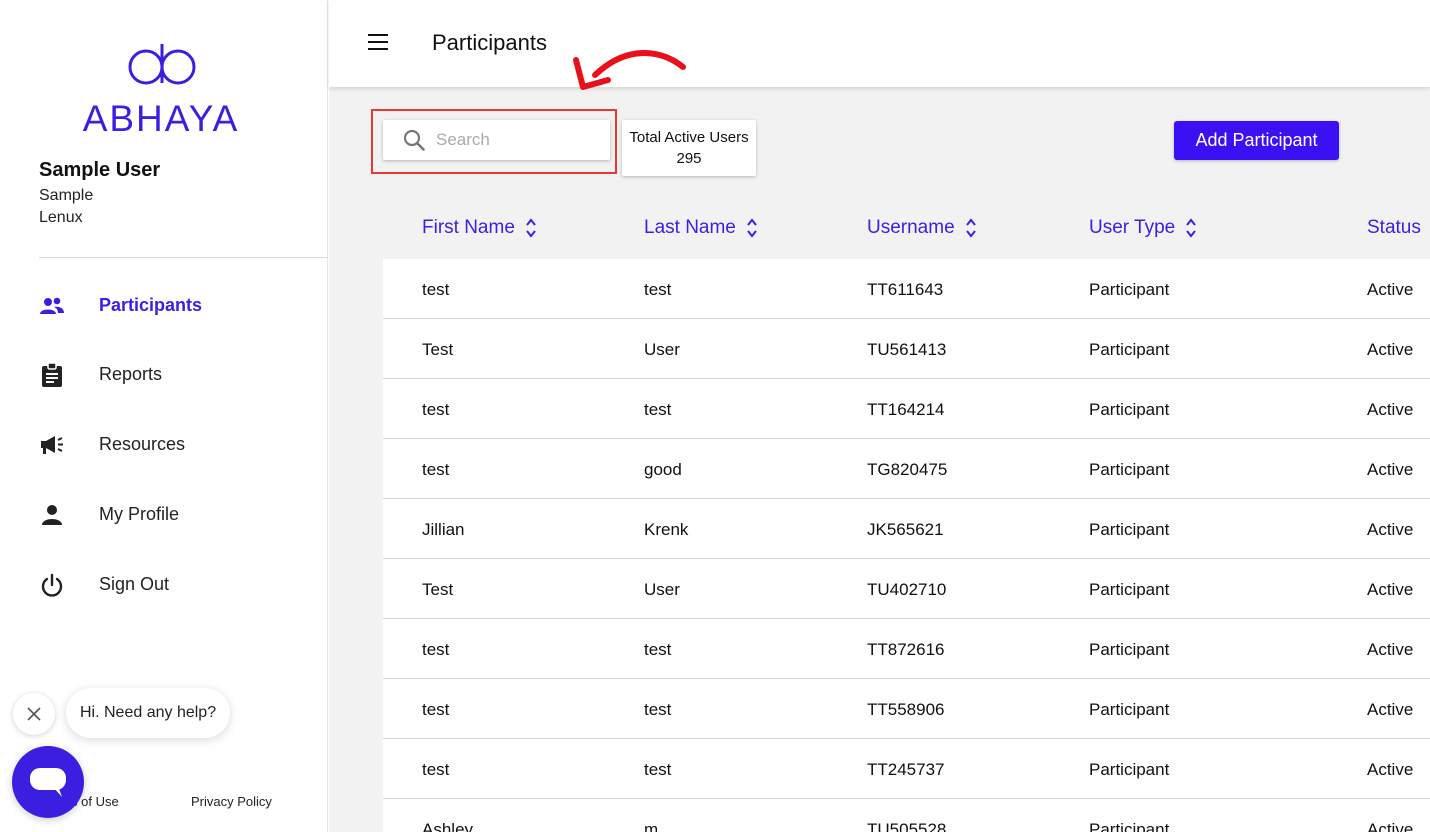 This screenshot has width=1430, height=832. I want to click on column-label: User Type, so click(1132, 227).